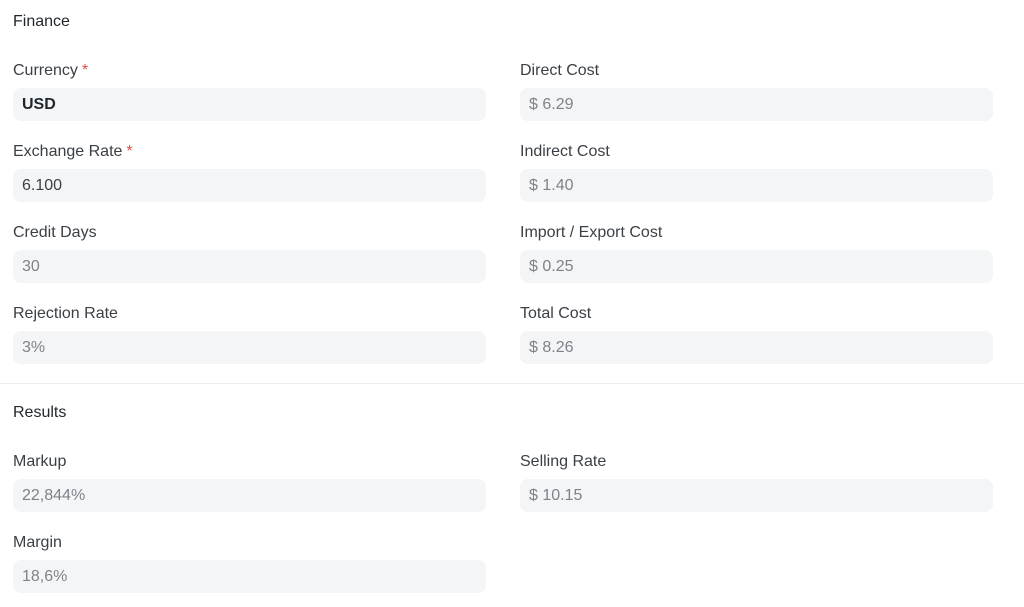 The width and height of the screenshot is (1024, 607). What do you see at coordinates (45, 70) in the screenshot?
I see `currency-label: Currency` at bounding box center [45, 70].